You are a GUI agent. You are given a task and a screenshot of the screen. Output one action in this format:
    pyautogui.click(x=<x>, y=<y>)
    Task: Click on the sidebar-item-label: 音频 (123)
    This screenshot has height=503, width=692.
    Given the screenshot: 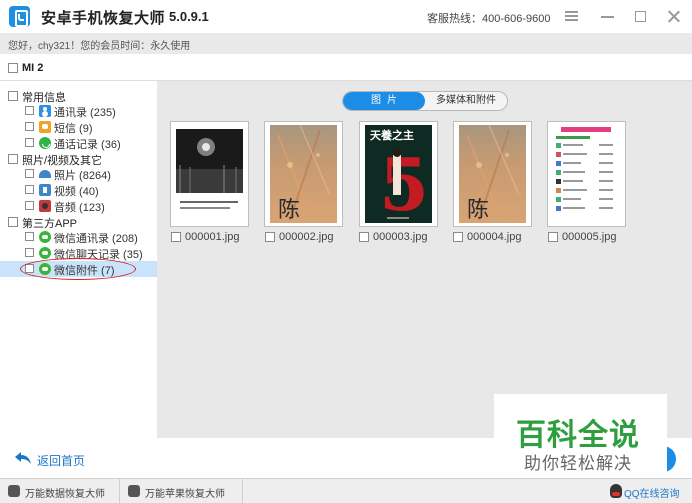 What is the action you would take?
    pyautogui.click(x=79, y=208)
    